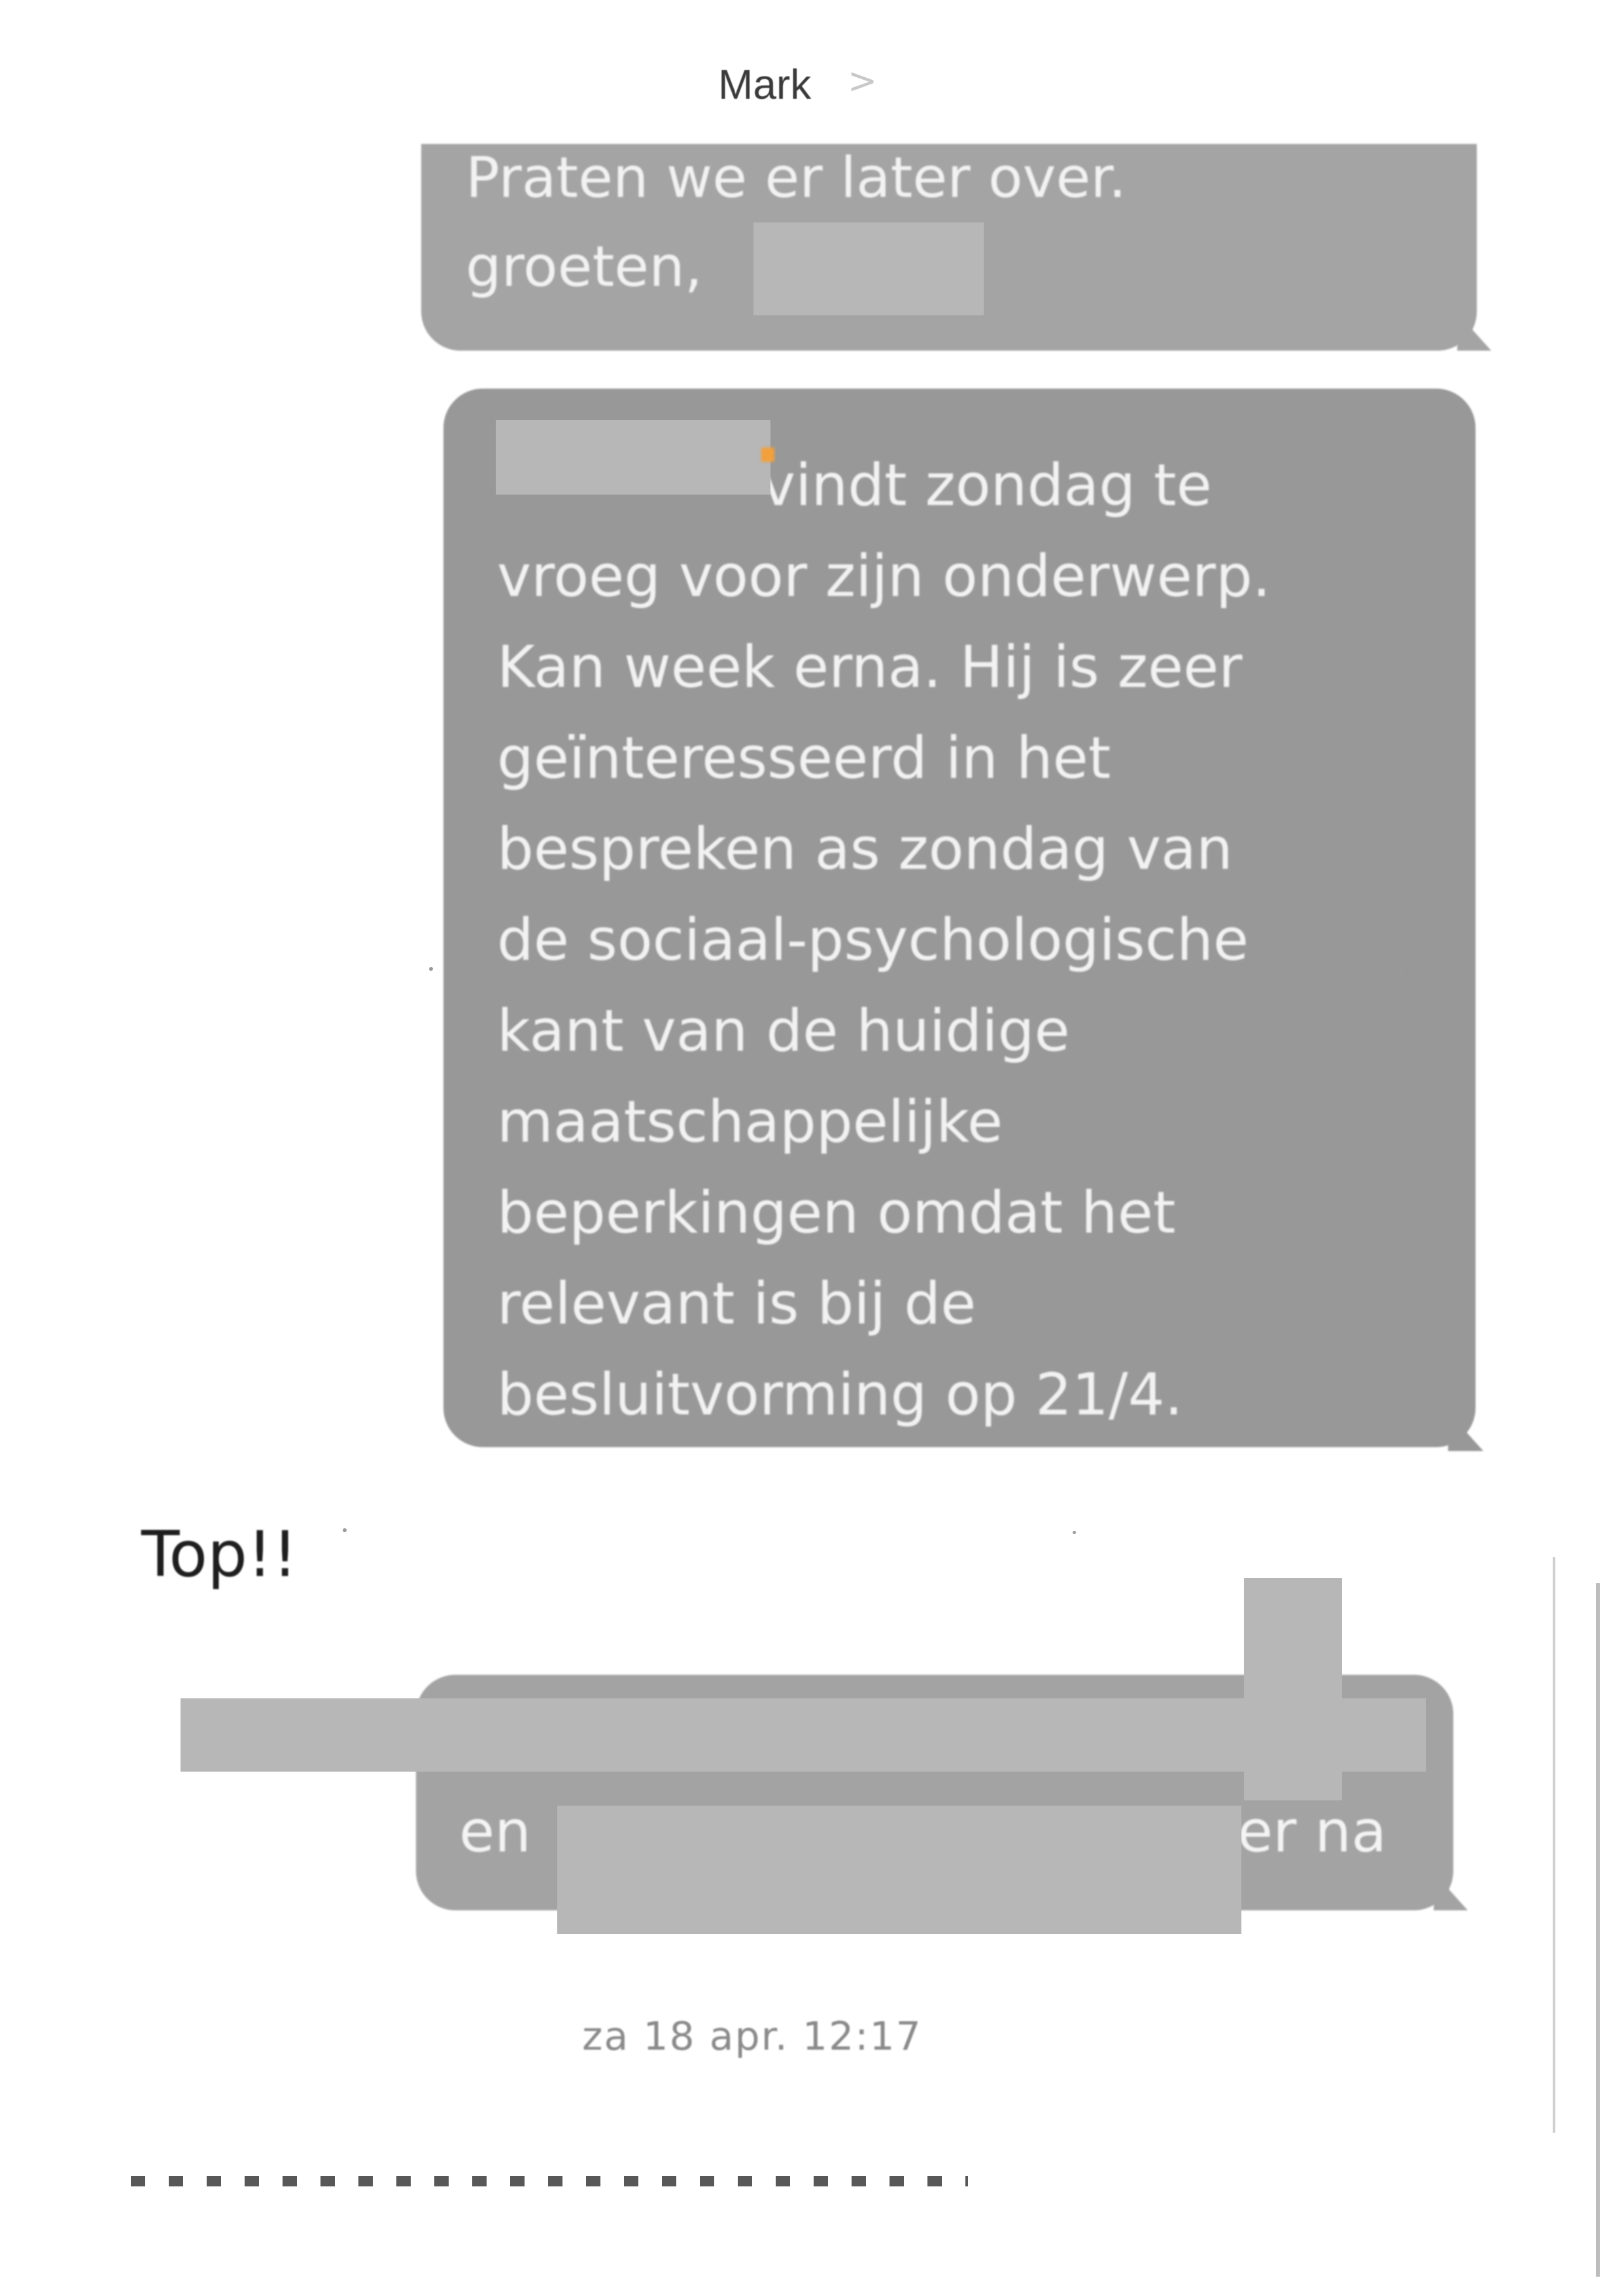 Image resolution: width=1624 pixels, height=2295 pixels. Describe the element at coordinates (784, 1030) in the screenshot. I see `message-line: kant van de huidige` at that location.